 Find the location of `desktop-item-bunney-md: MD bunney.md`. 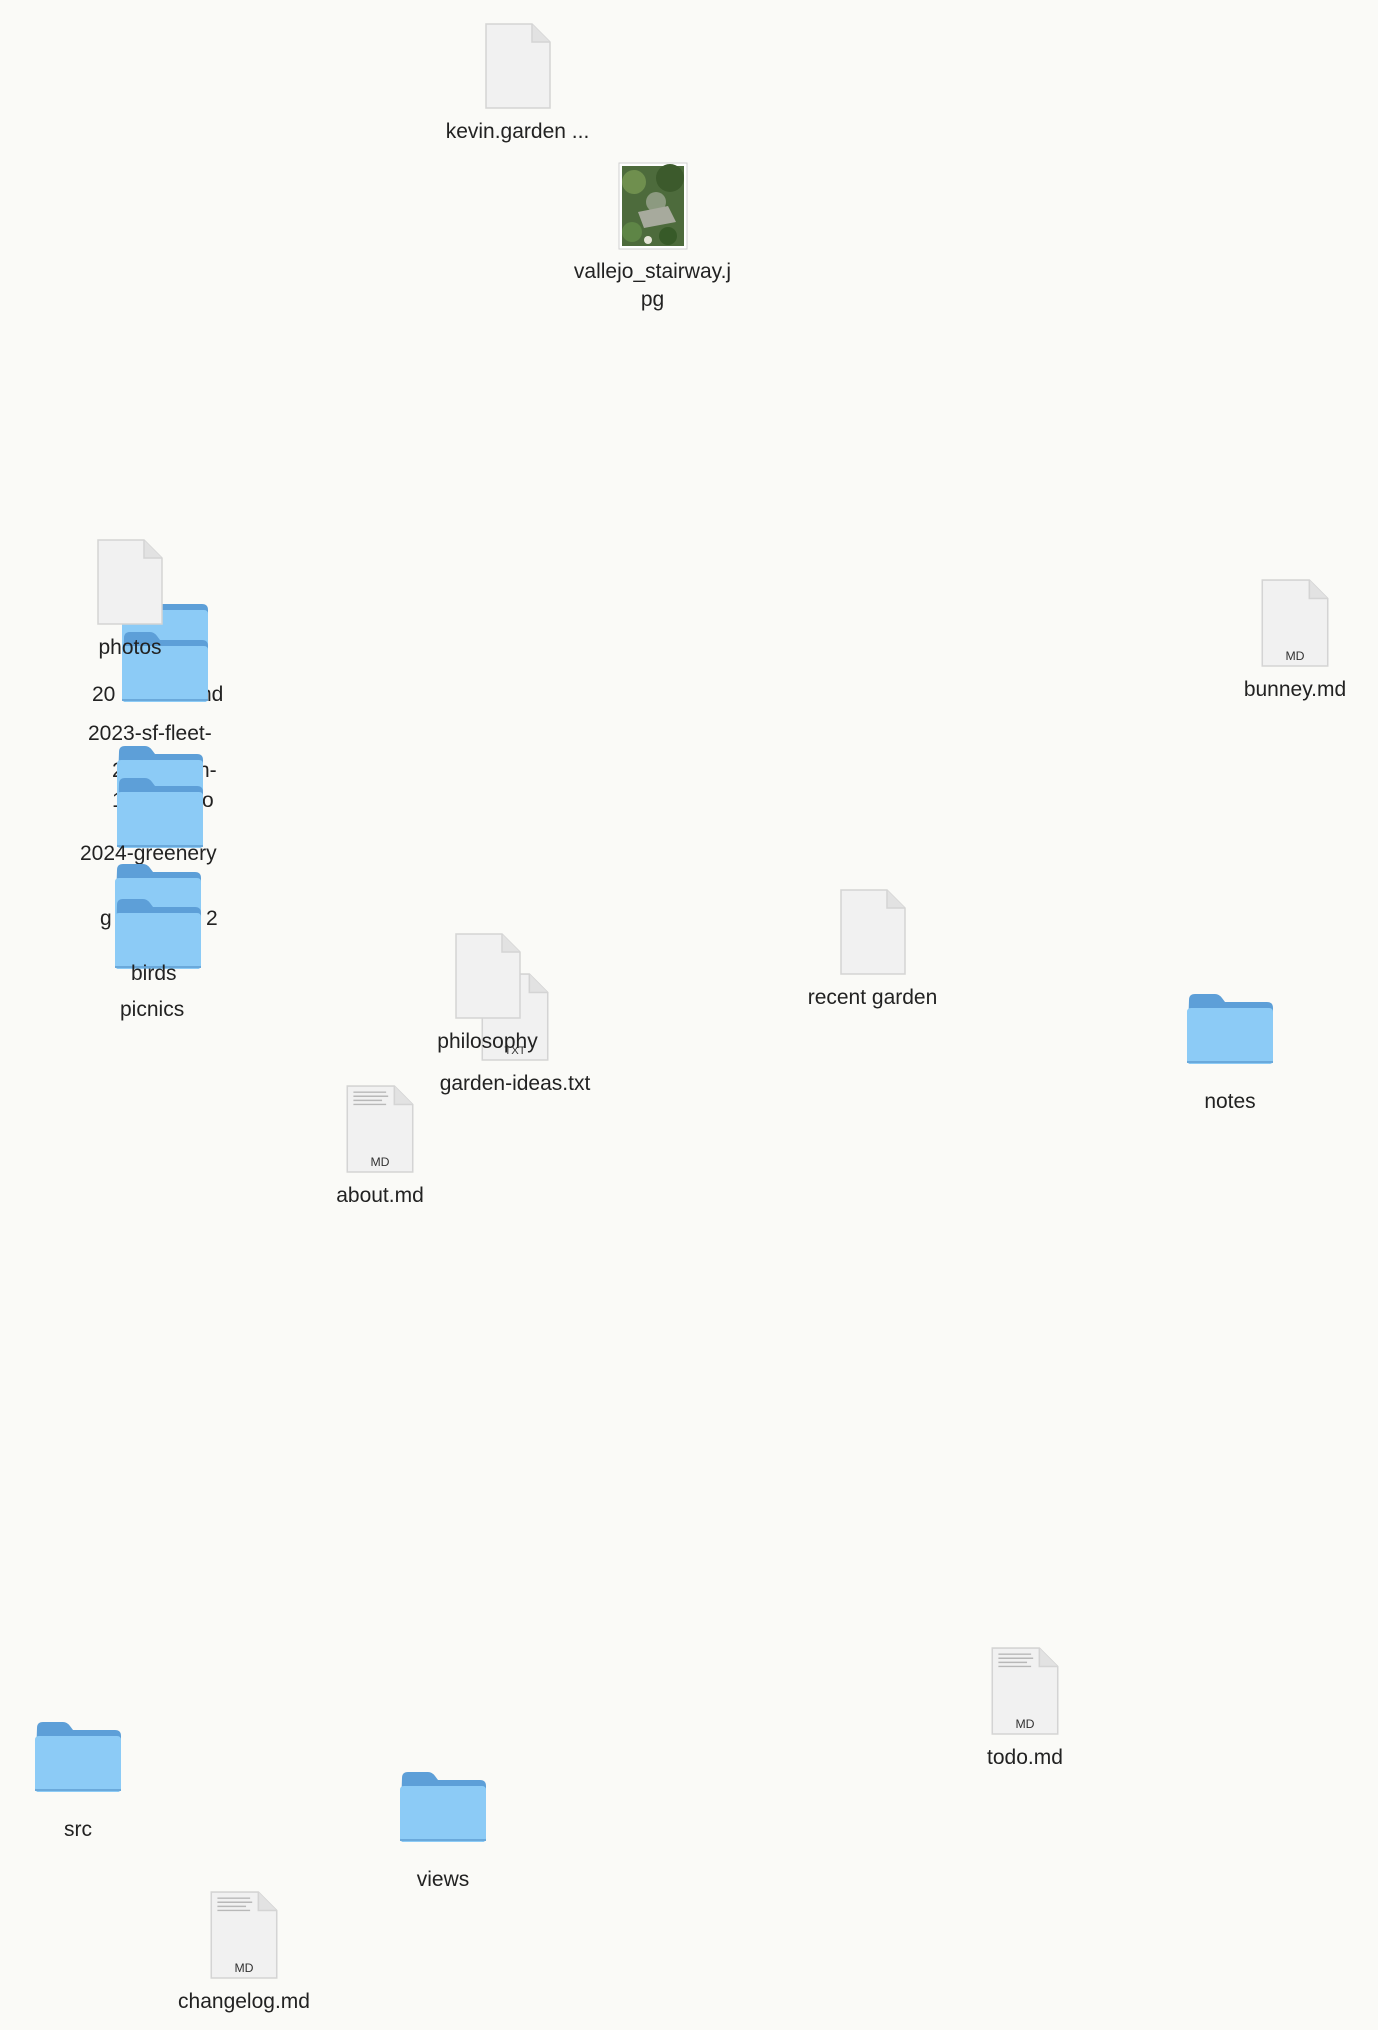

desktop-item-bunney-md: MD bunney.md is located at coordinates (1295, 641).